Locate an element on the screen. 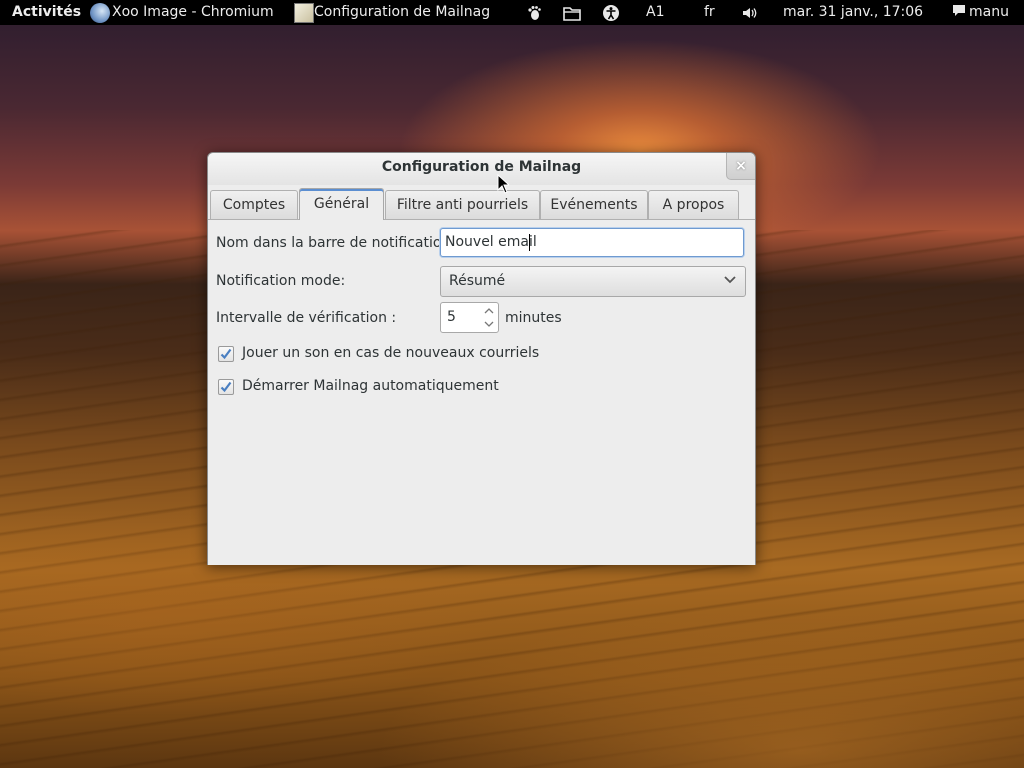  chat-bubble-icon is located at coordinates (959, 10).